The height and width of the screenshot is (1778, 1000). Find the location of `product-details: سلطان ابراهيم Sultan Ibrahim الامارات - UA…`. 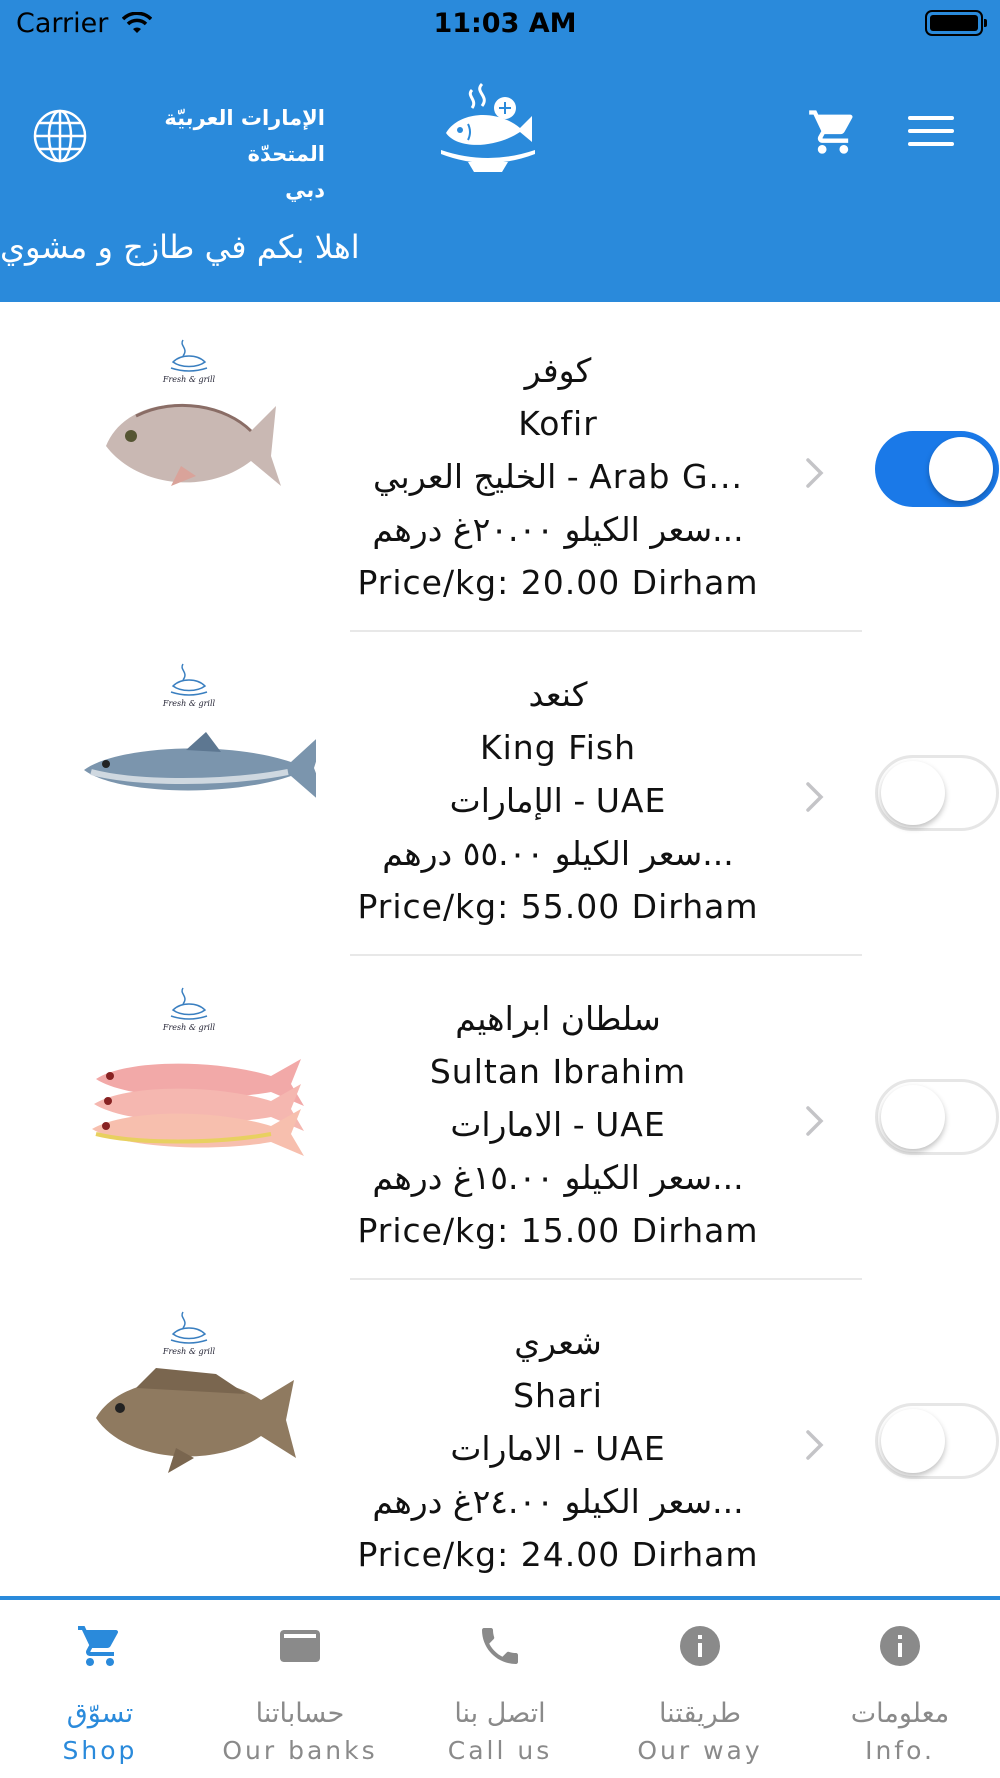

product-details: سلطان ابراهيم Sultan Ibrahim الامارات - UA… is located at coordinates (558, 1124).